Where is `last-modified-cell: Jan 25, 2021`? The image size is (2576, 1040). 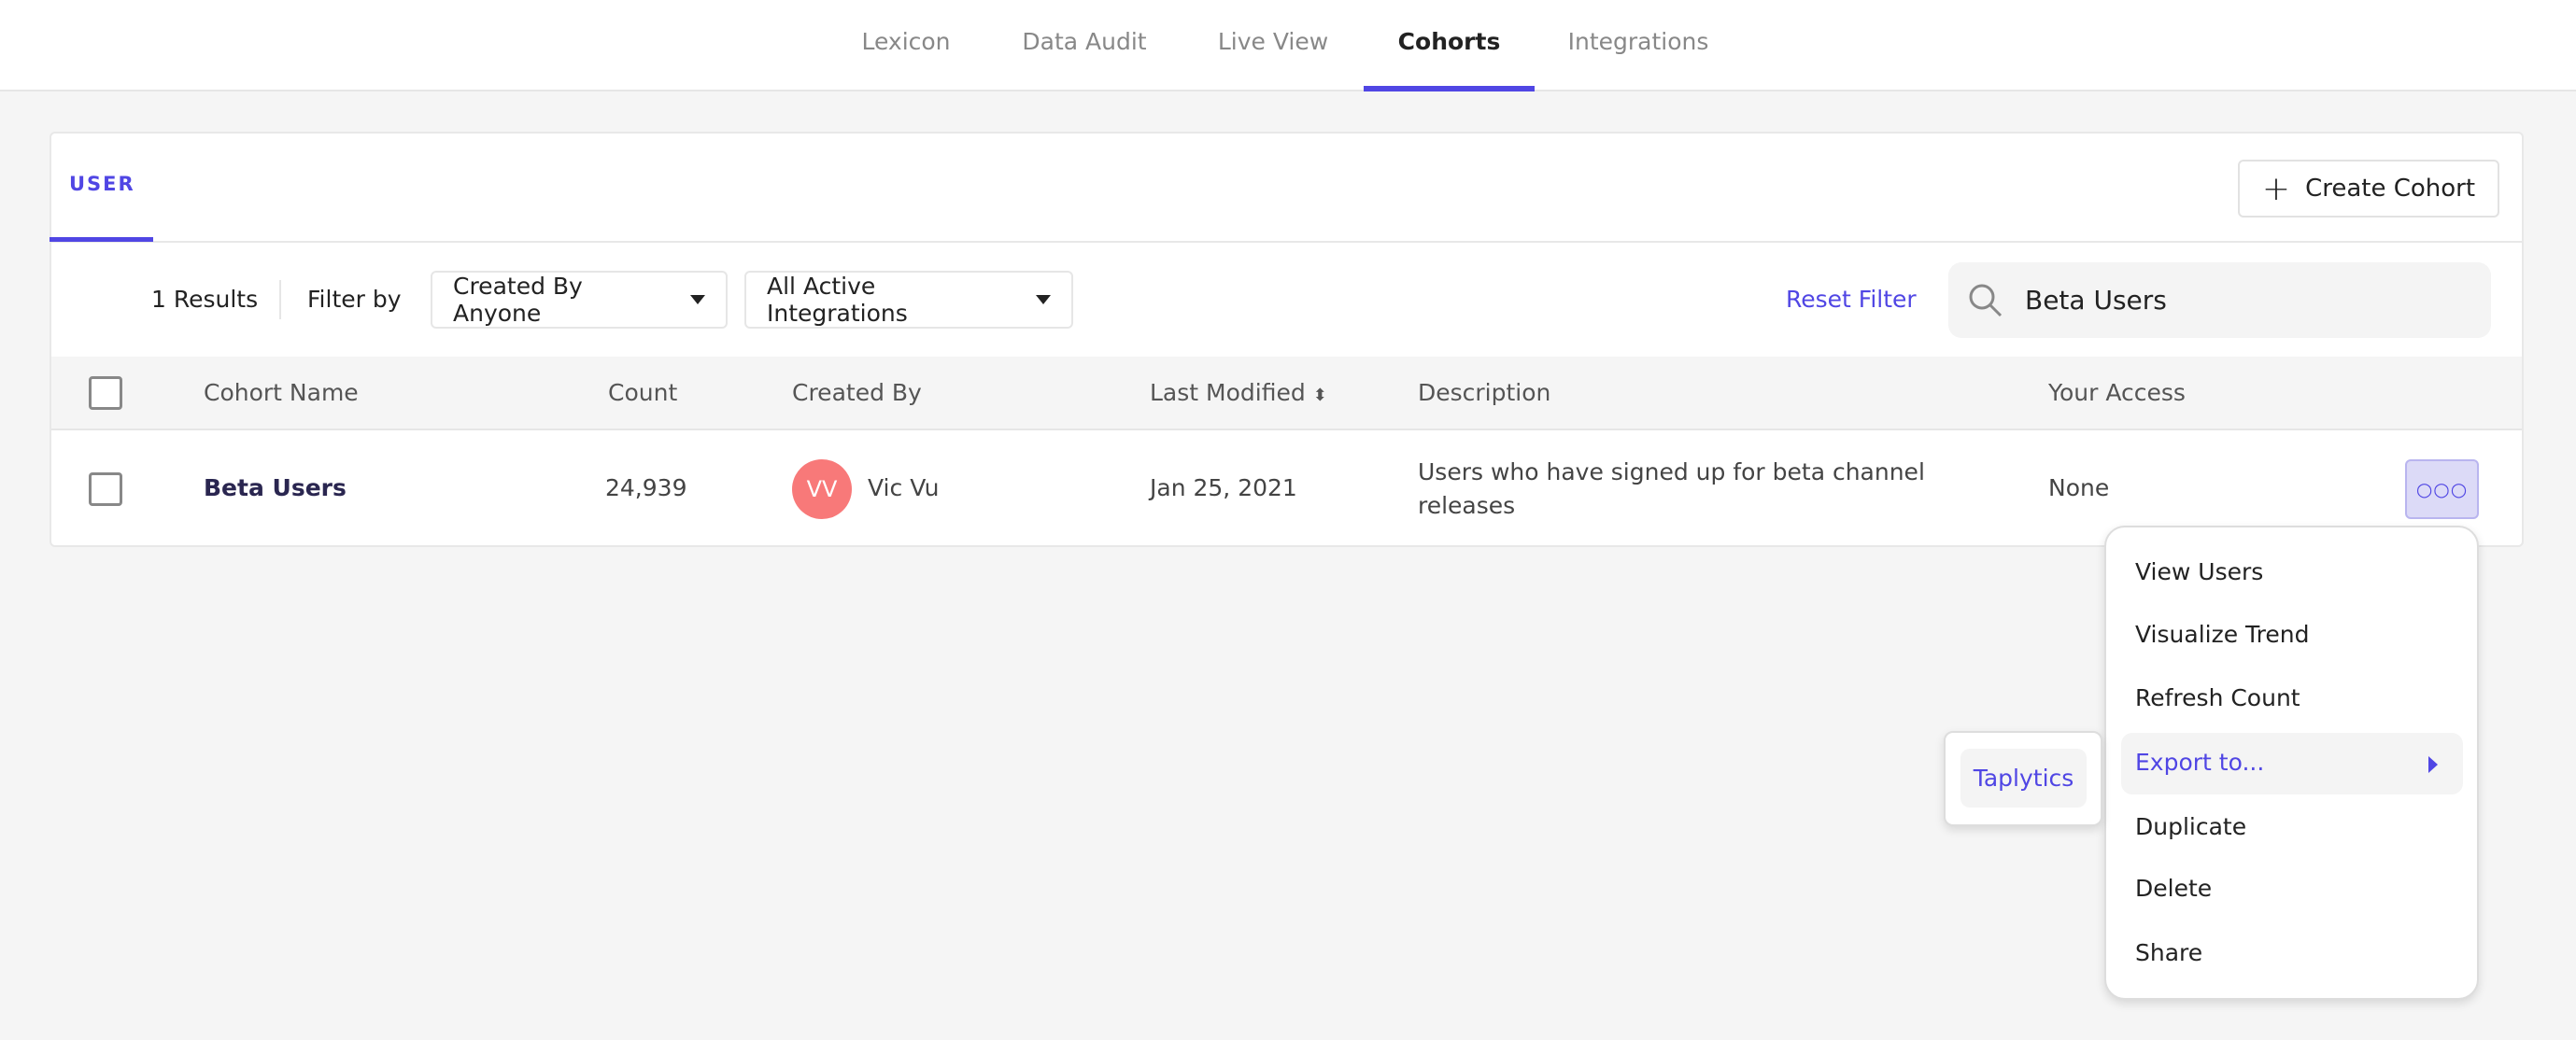 last-modified-cell: Jan 25, 2021 is located at coordinates (1223, 487).